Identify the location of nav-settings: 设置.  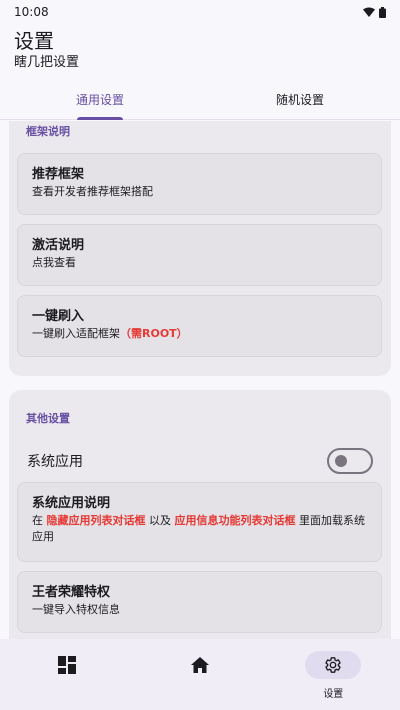
(333, 674).